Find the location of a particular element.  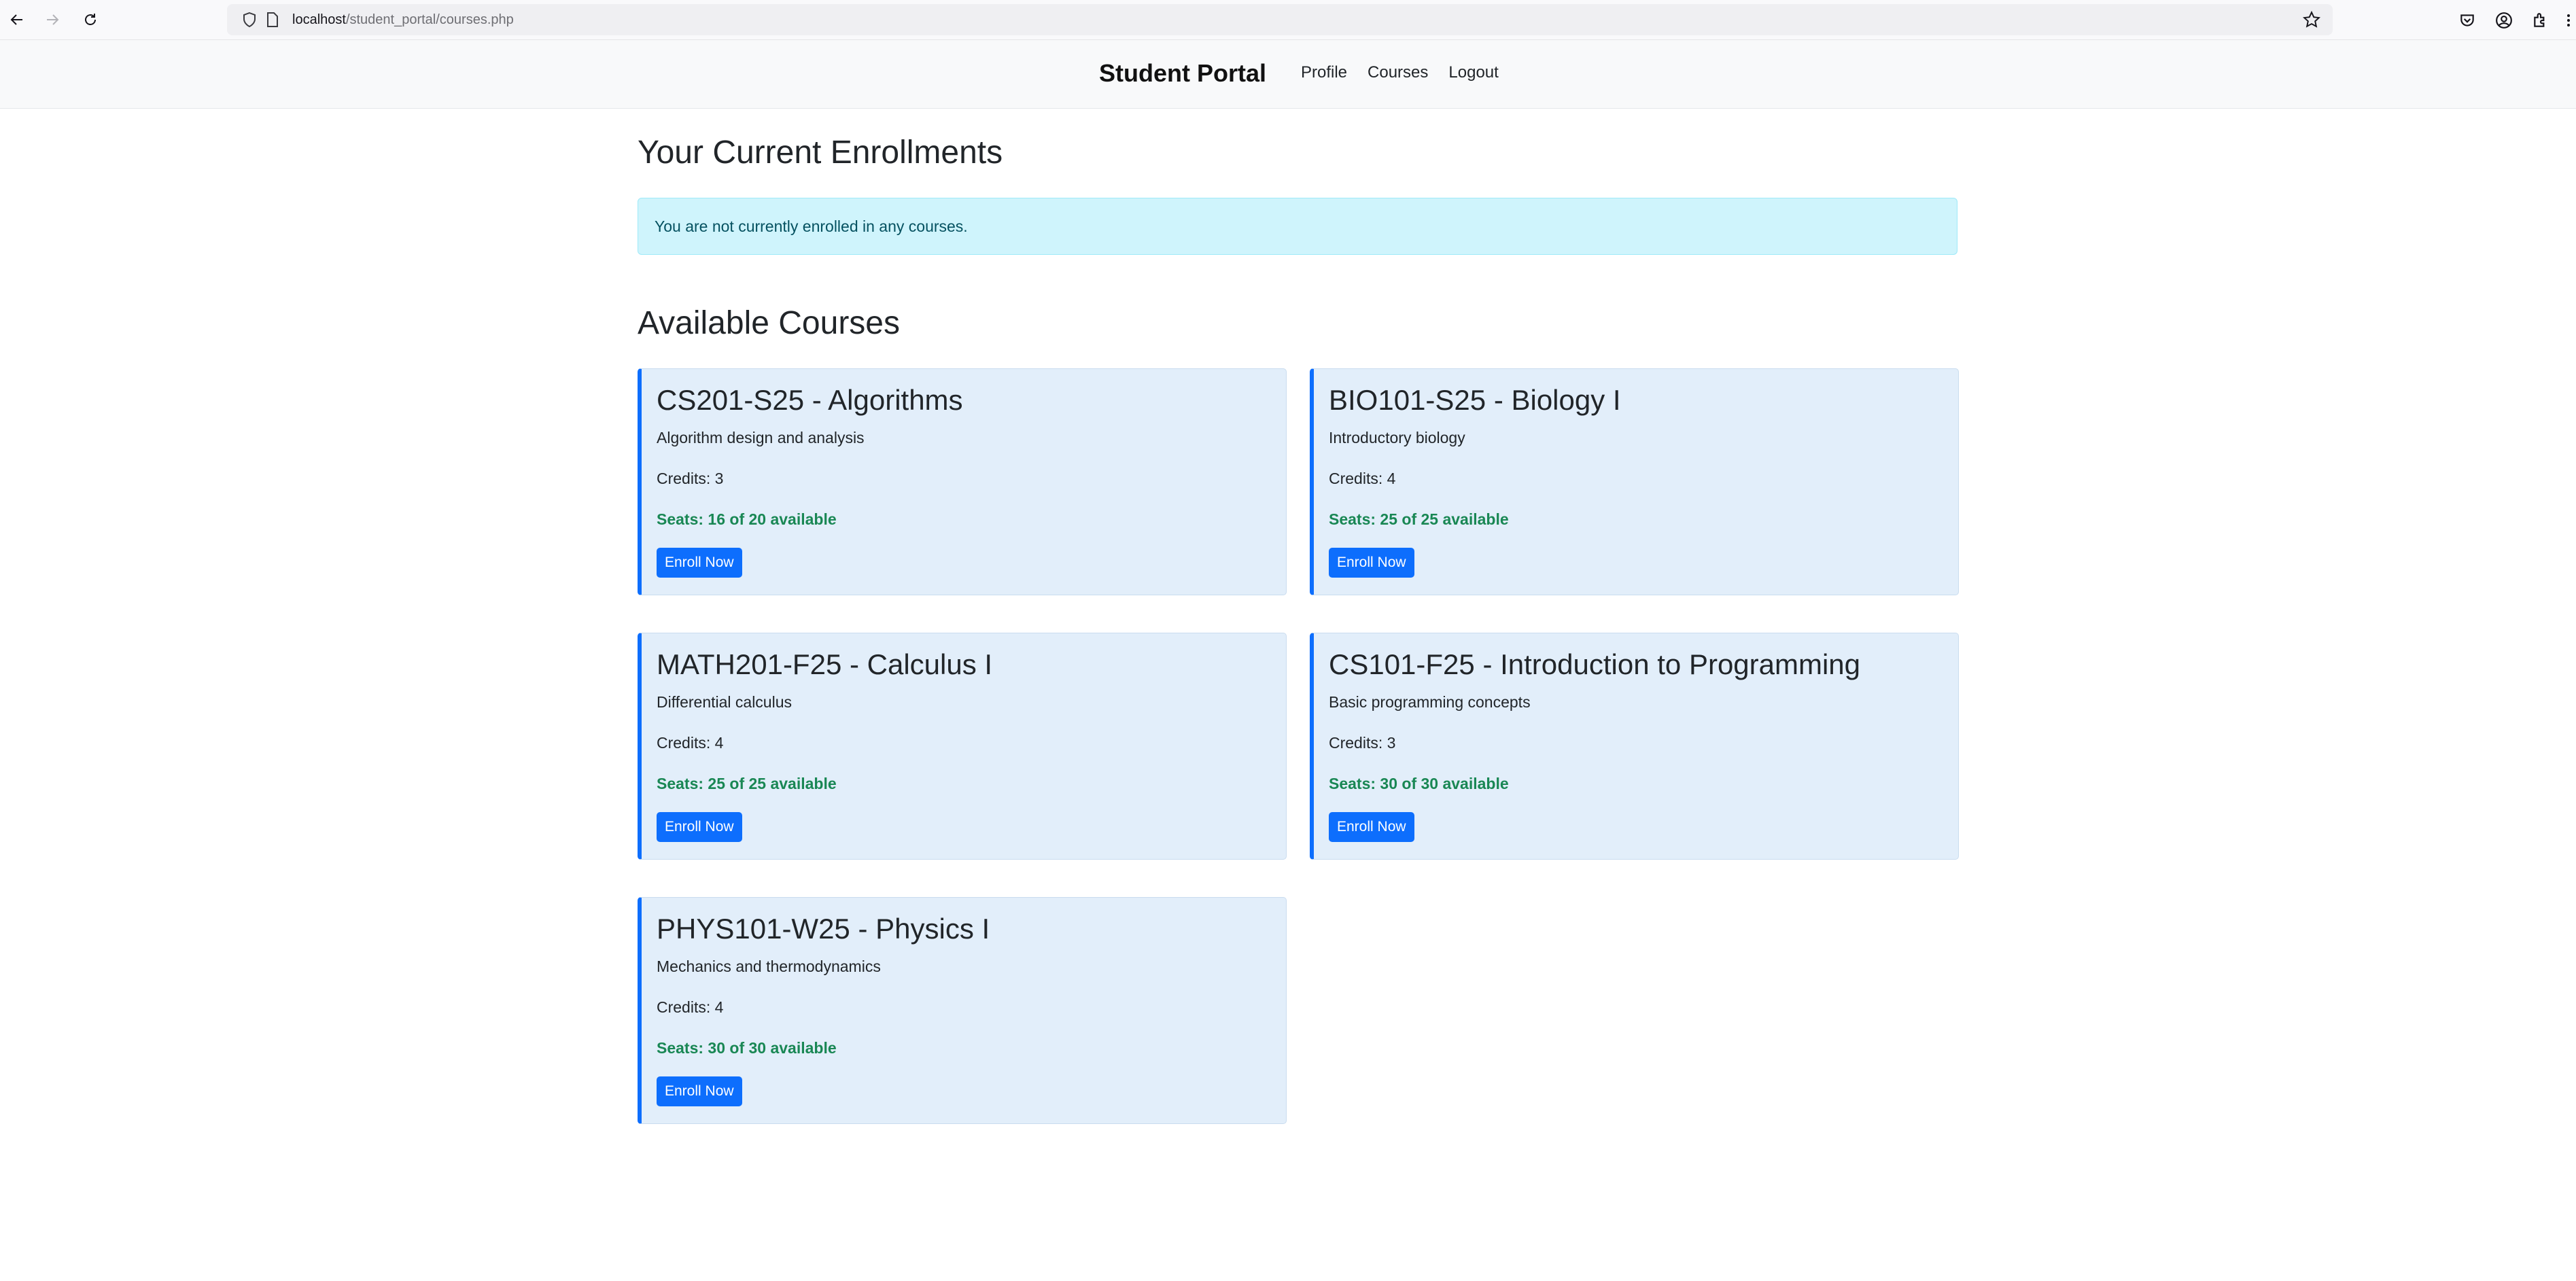

extensions-icon is located at coordinates (2540, 20).